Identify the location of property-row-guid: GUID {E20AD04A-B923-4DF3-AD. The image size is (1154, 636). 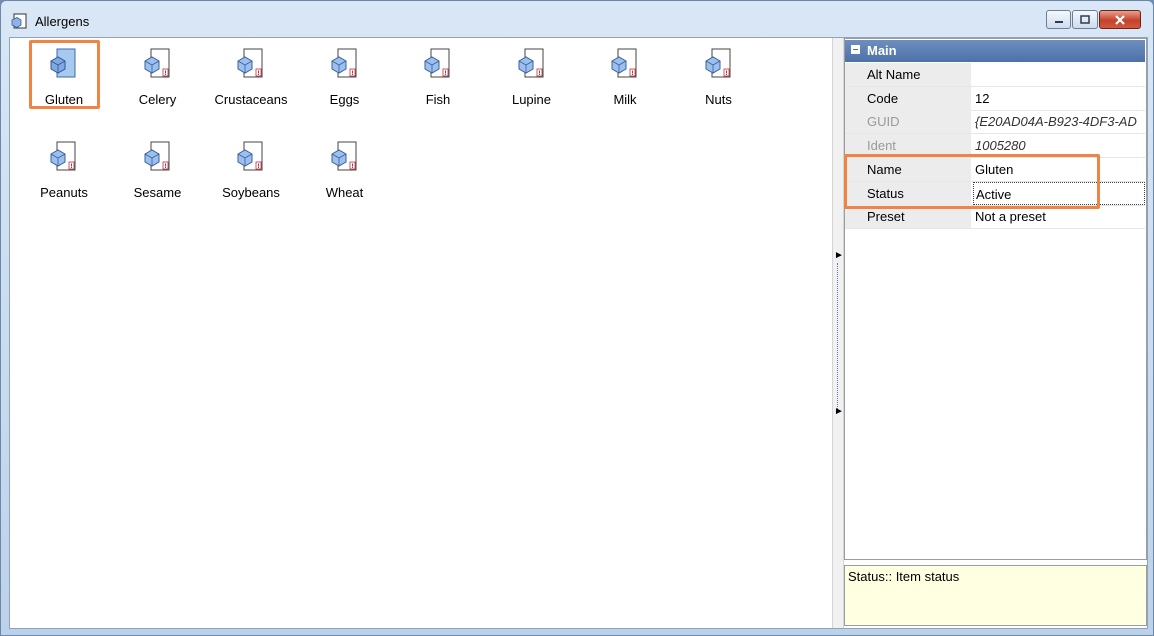
(995, 122).